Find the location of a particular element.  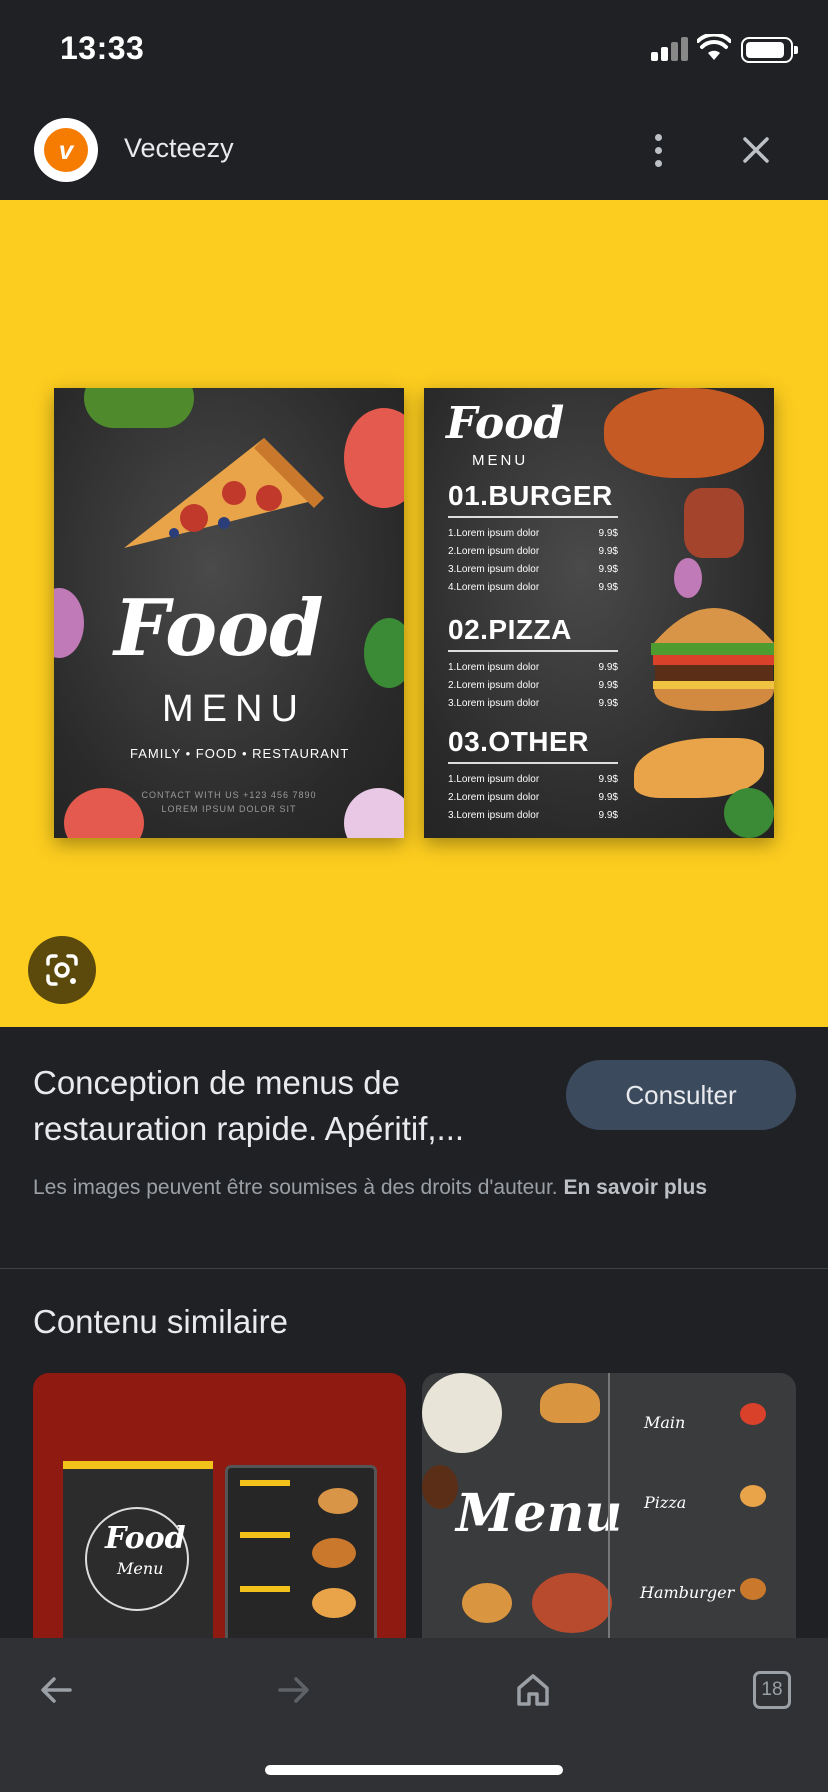

vecteezy-logo: v is located at coordinates (66, 150).